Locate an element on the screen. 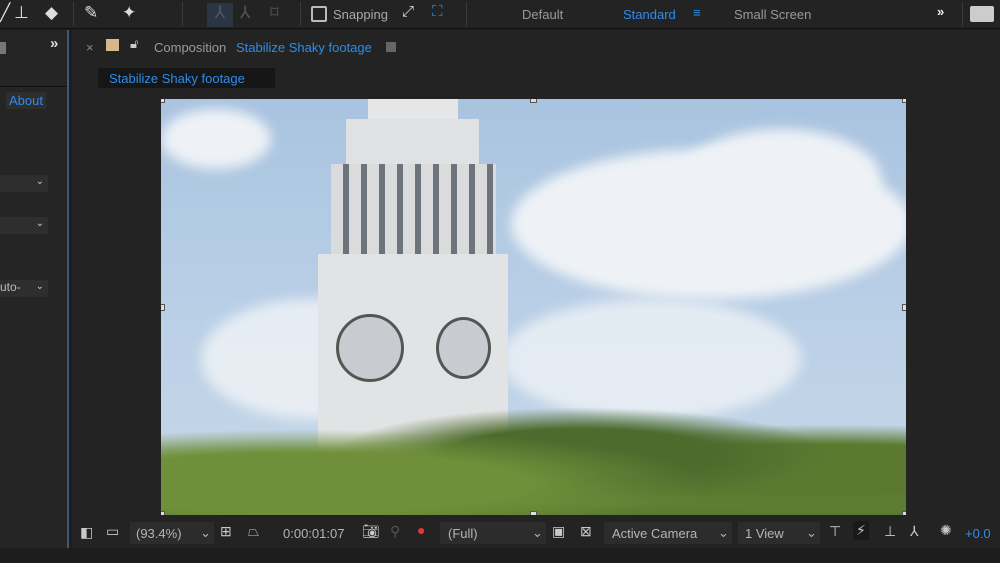 The height and width of the screenshot is (563, 1000). lock-icon: 🔓︎ is located at coordinates (134, 44).